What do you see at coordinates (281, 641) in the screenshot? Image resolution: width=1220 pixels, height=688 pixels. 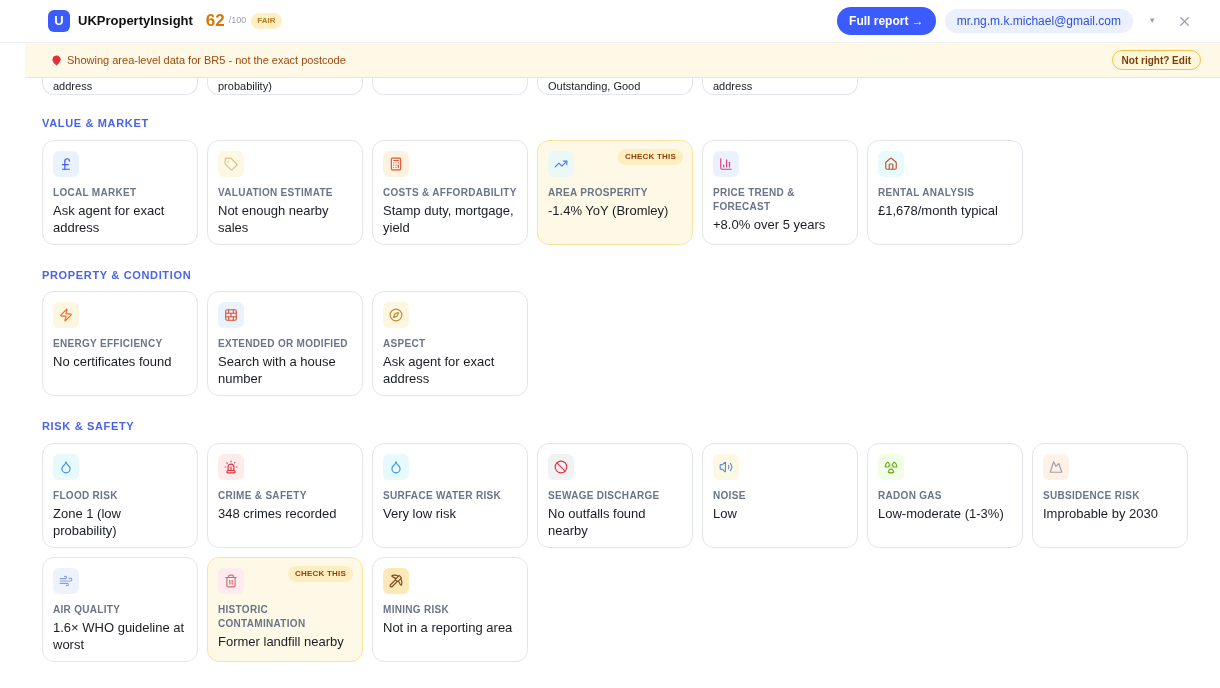 I see `card-value: Former landfill nearby` at bounding box center [281, 641].